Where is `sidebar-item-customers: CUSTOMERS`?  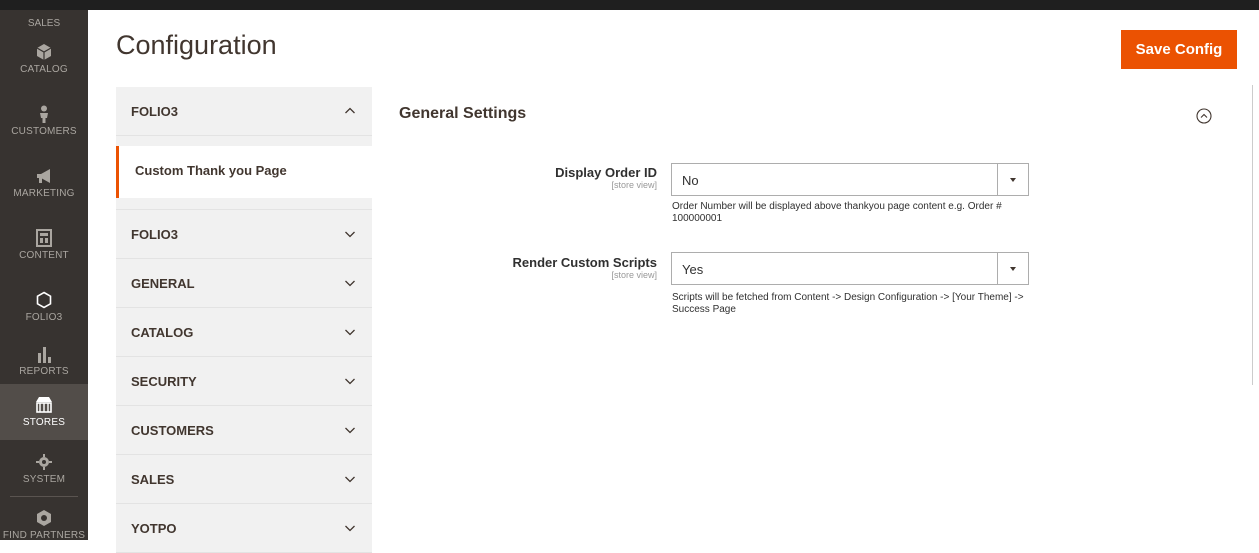 sidebar-item-customers: CUSTOMERS is located at coordinates (44, 125).